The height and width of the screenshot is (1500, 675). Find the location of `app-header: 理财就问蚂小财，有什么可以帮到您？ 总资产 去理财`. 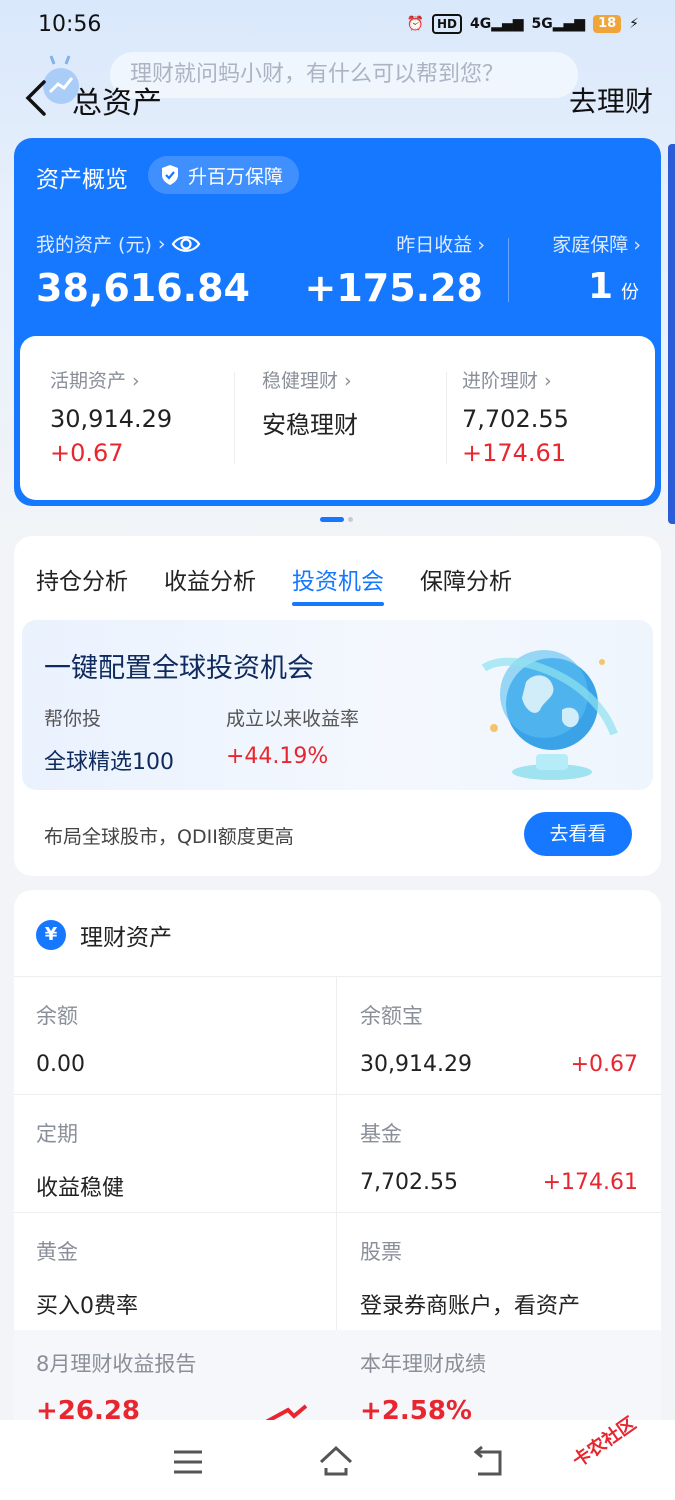

app-header: 理财就问蚂小财，有什么可以帮到您？ 总资产 去理财 is located at coordinates (337, 95).